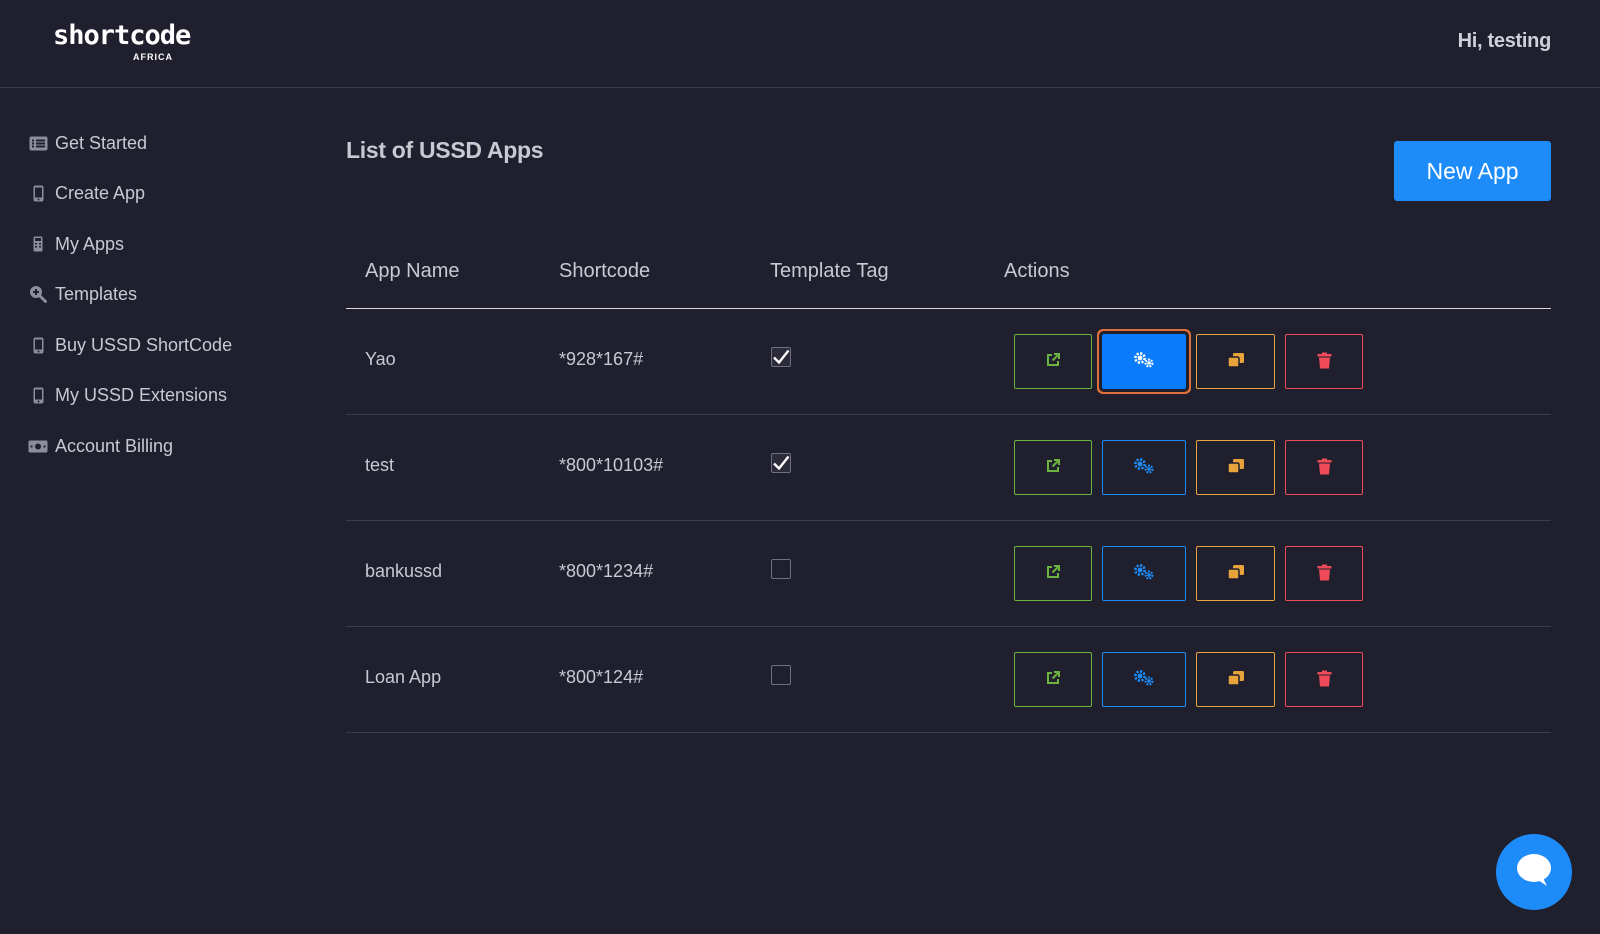 The height and width of the screenshot is (934, 1600). Describe the element at coordinates (404, 571) in the screenshot. I see `app-name: bankussd` at that location.